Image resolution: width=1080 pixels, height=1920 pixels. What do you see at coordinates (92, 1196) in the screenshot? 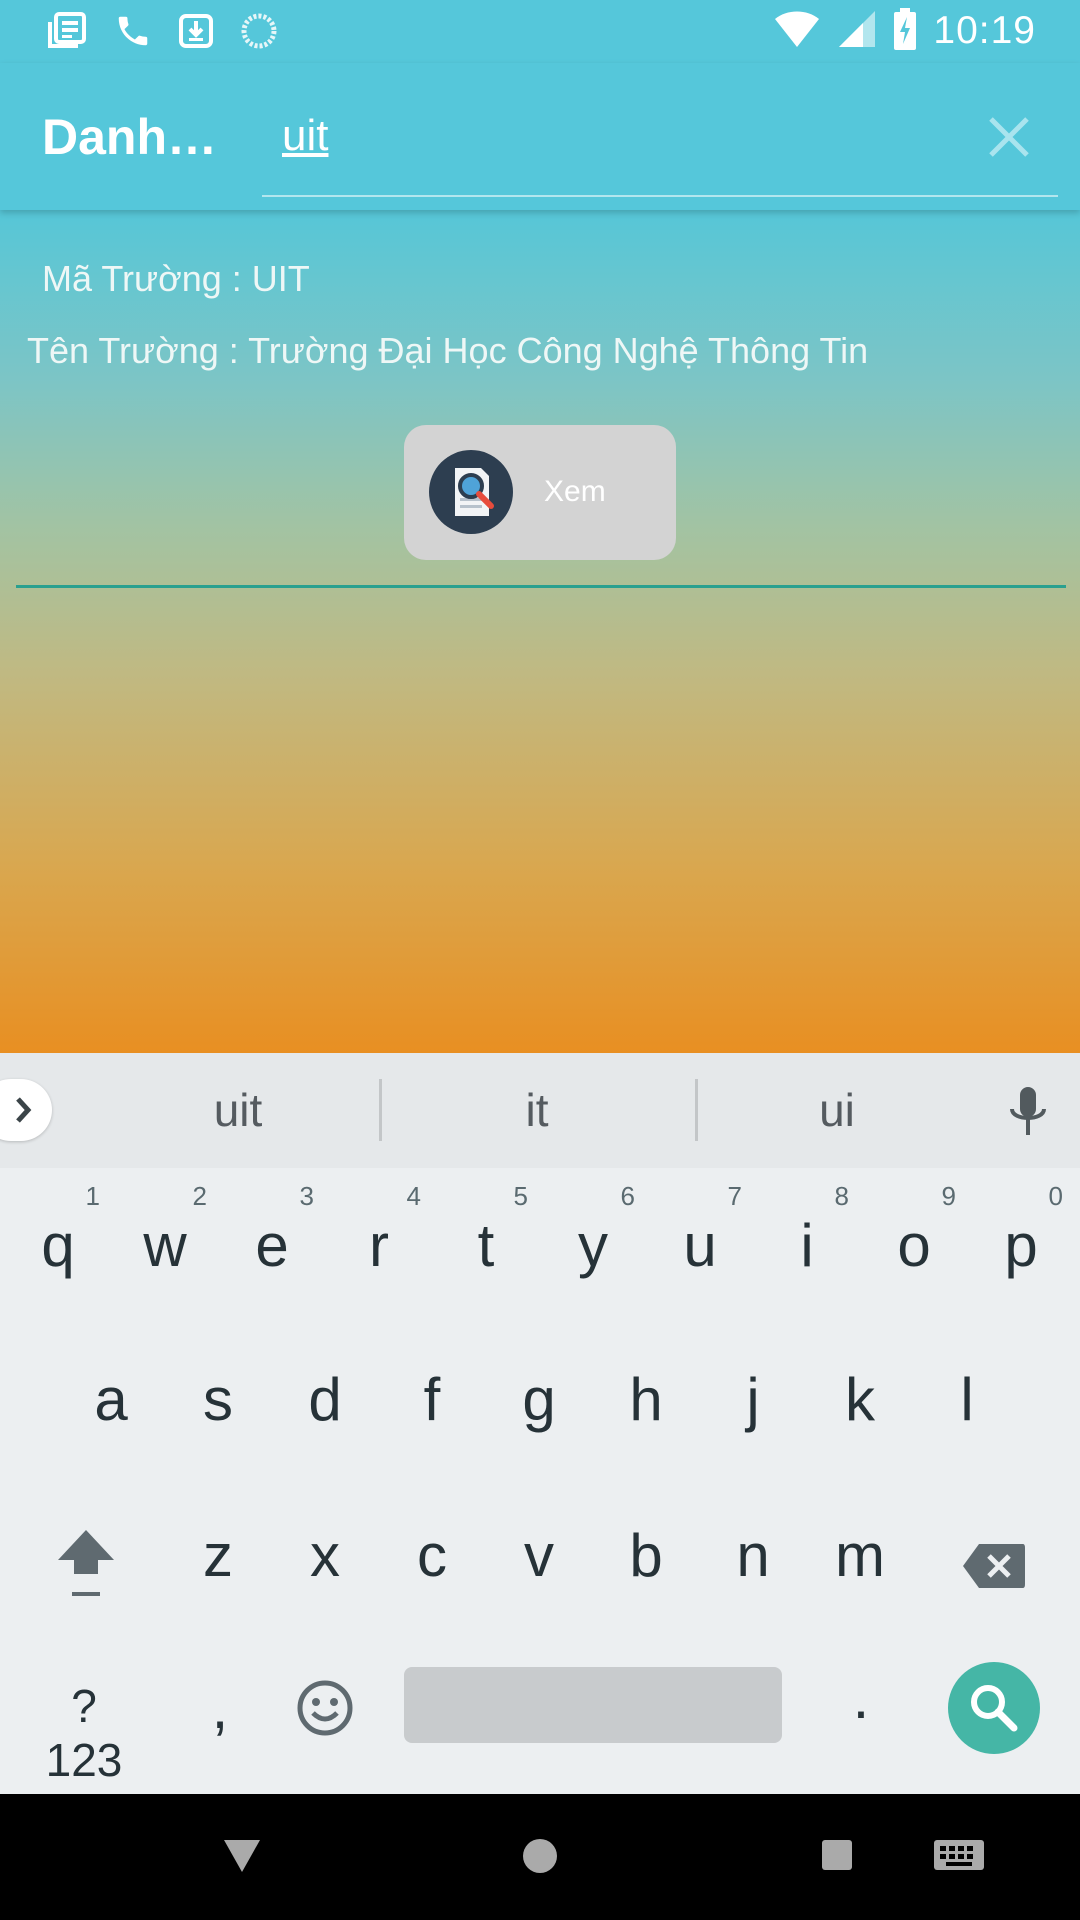
I see `key-number-hint: 1` at bounding box center [92, 1196].